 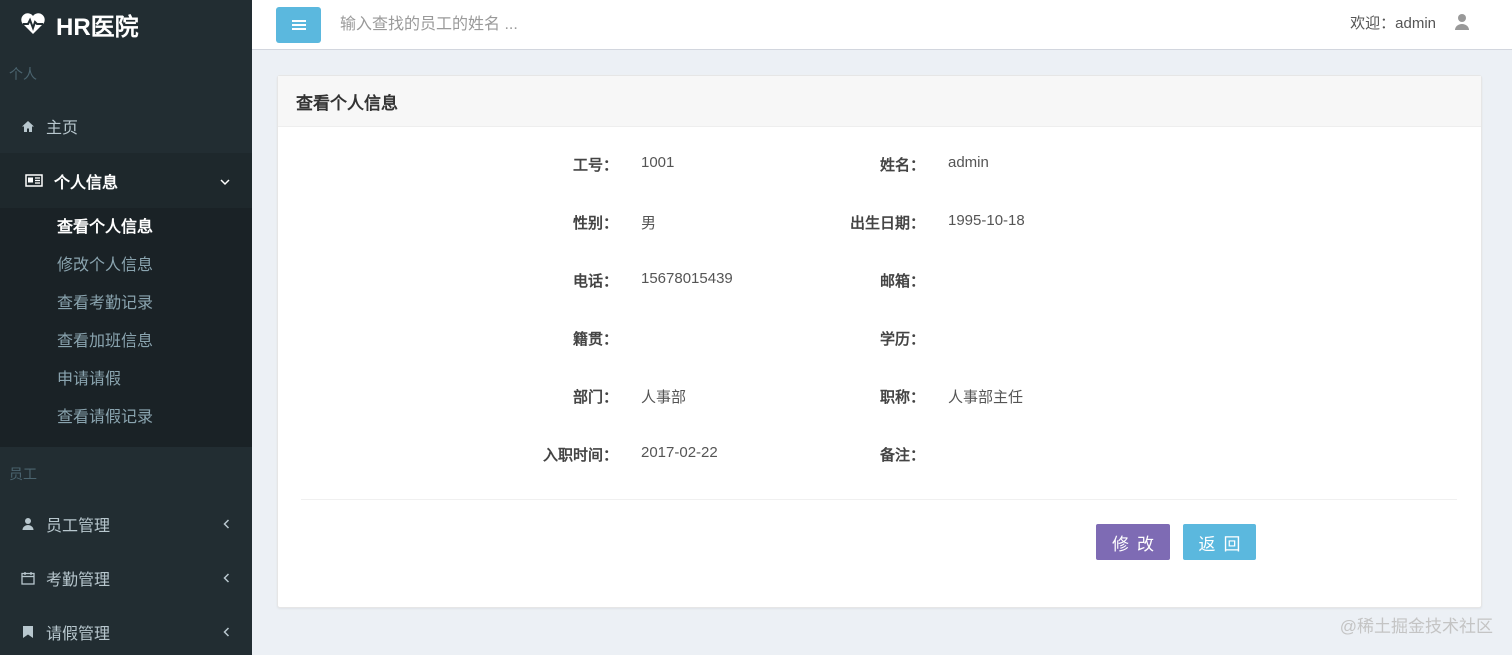 What do you see at coordinates (879, 499) in the screenshot?
I see `divider` at bounding box center [879, 499].